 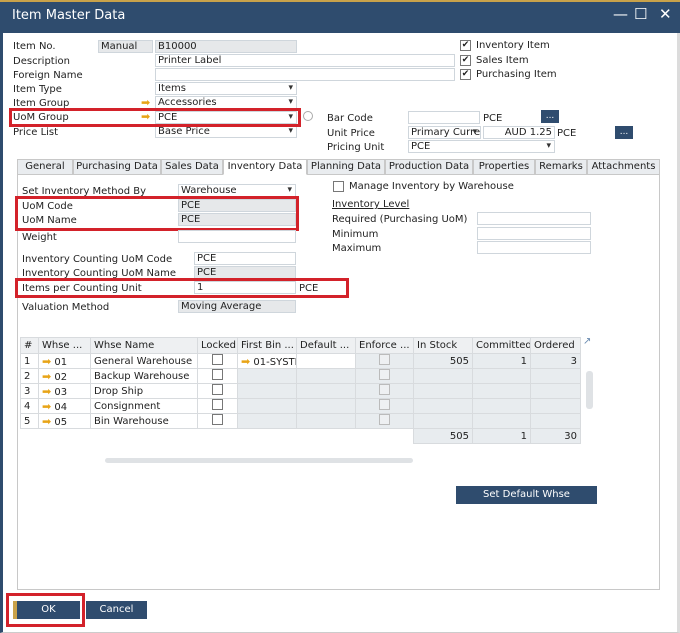 What do you see at coordinates (534, 233) in the screenshot?
I see `minimum-field` at bounding box center [534, 233].